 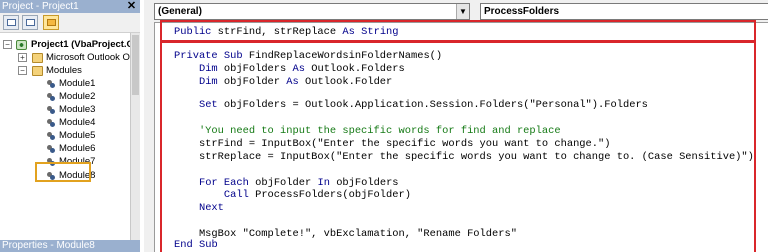 I want to click on tree-item-module: Module6, so click(x=65, y=149).